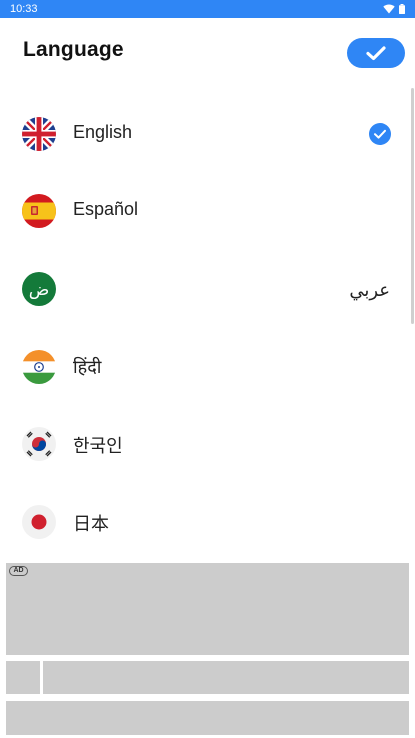 The width and height of the screenshot is (415, 738). I want to click on language-item-english: English, so click(206, 133).